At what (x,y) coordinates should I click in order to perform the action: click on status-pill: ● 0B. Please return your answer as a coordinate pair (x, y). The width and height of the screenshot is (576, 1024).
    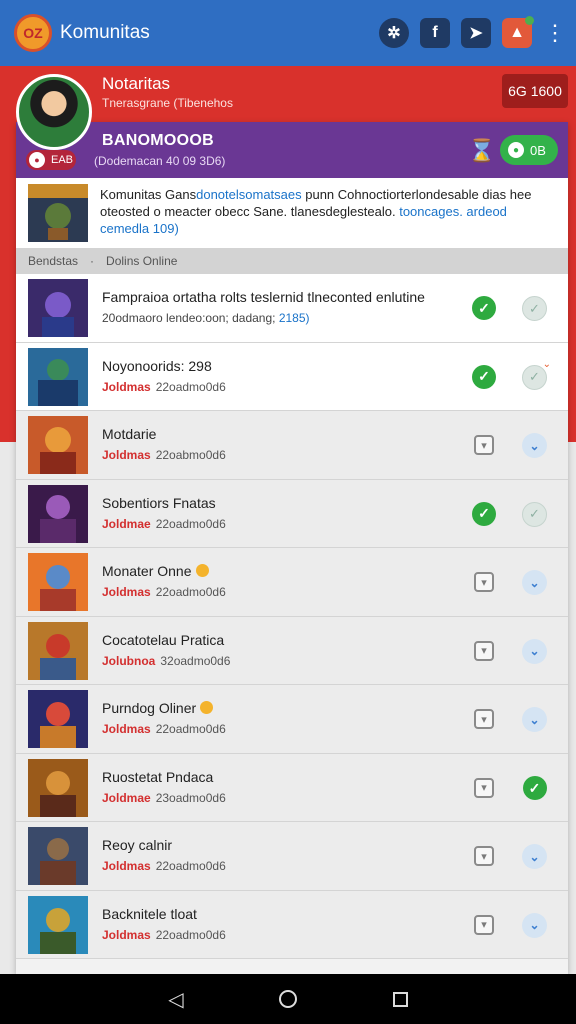
    Looking at the image, I should click on (529, 150).